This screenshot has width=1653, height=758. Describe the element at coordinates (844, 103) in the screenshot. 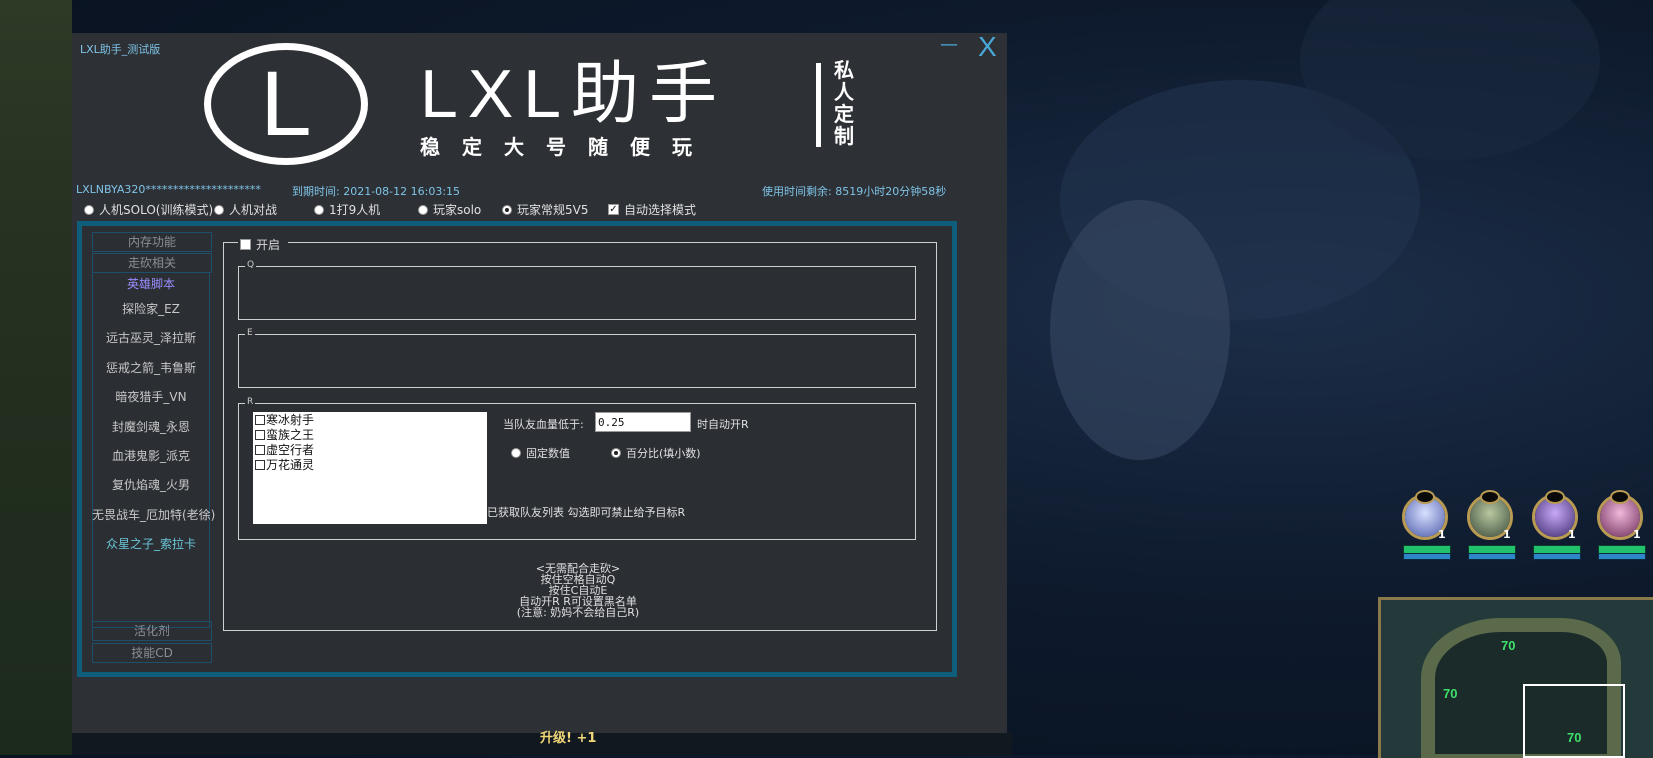

I see `logo-side-text: 私人定制` at that location.